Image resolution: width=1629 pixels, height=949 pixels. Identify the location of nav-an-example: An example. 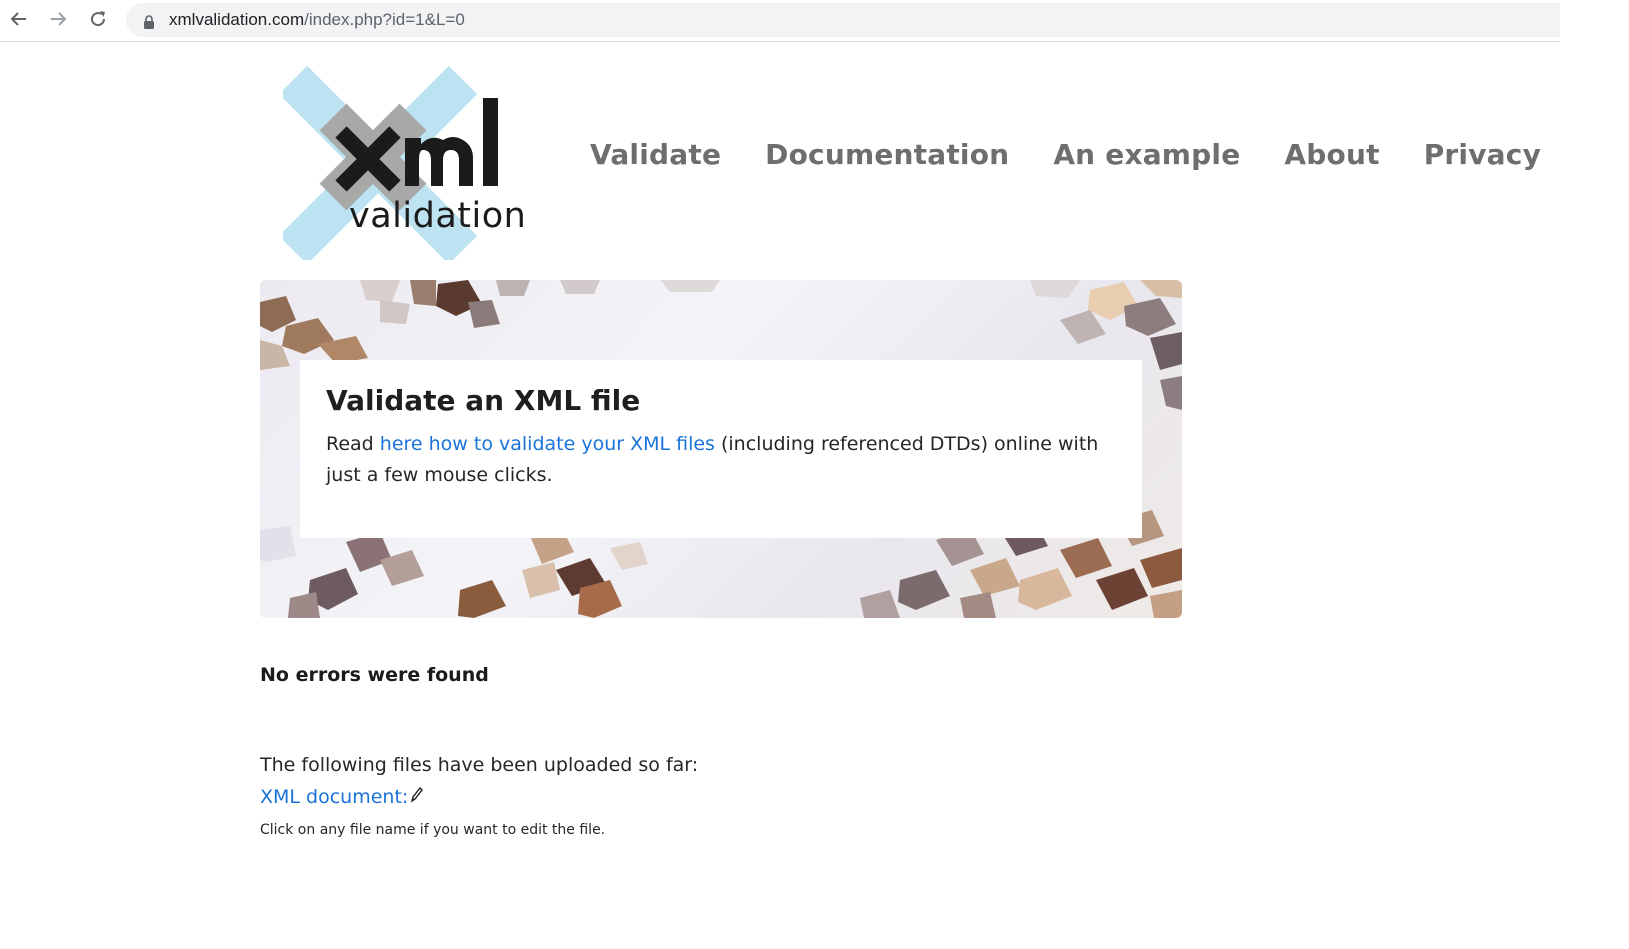
(1146, 154).